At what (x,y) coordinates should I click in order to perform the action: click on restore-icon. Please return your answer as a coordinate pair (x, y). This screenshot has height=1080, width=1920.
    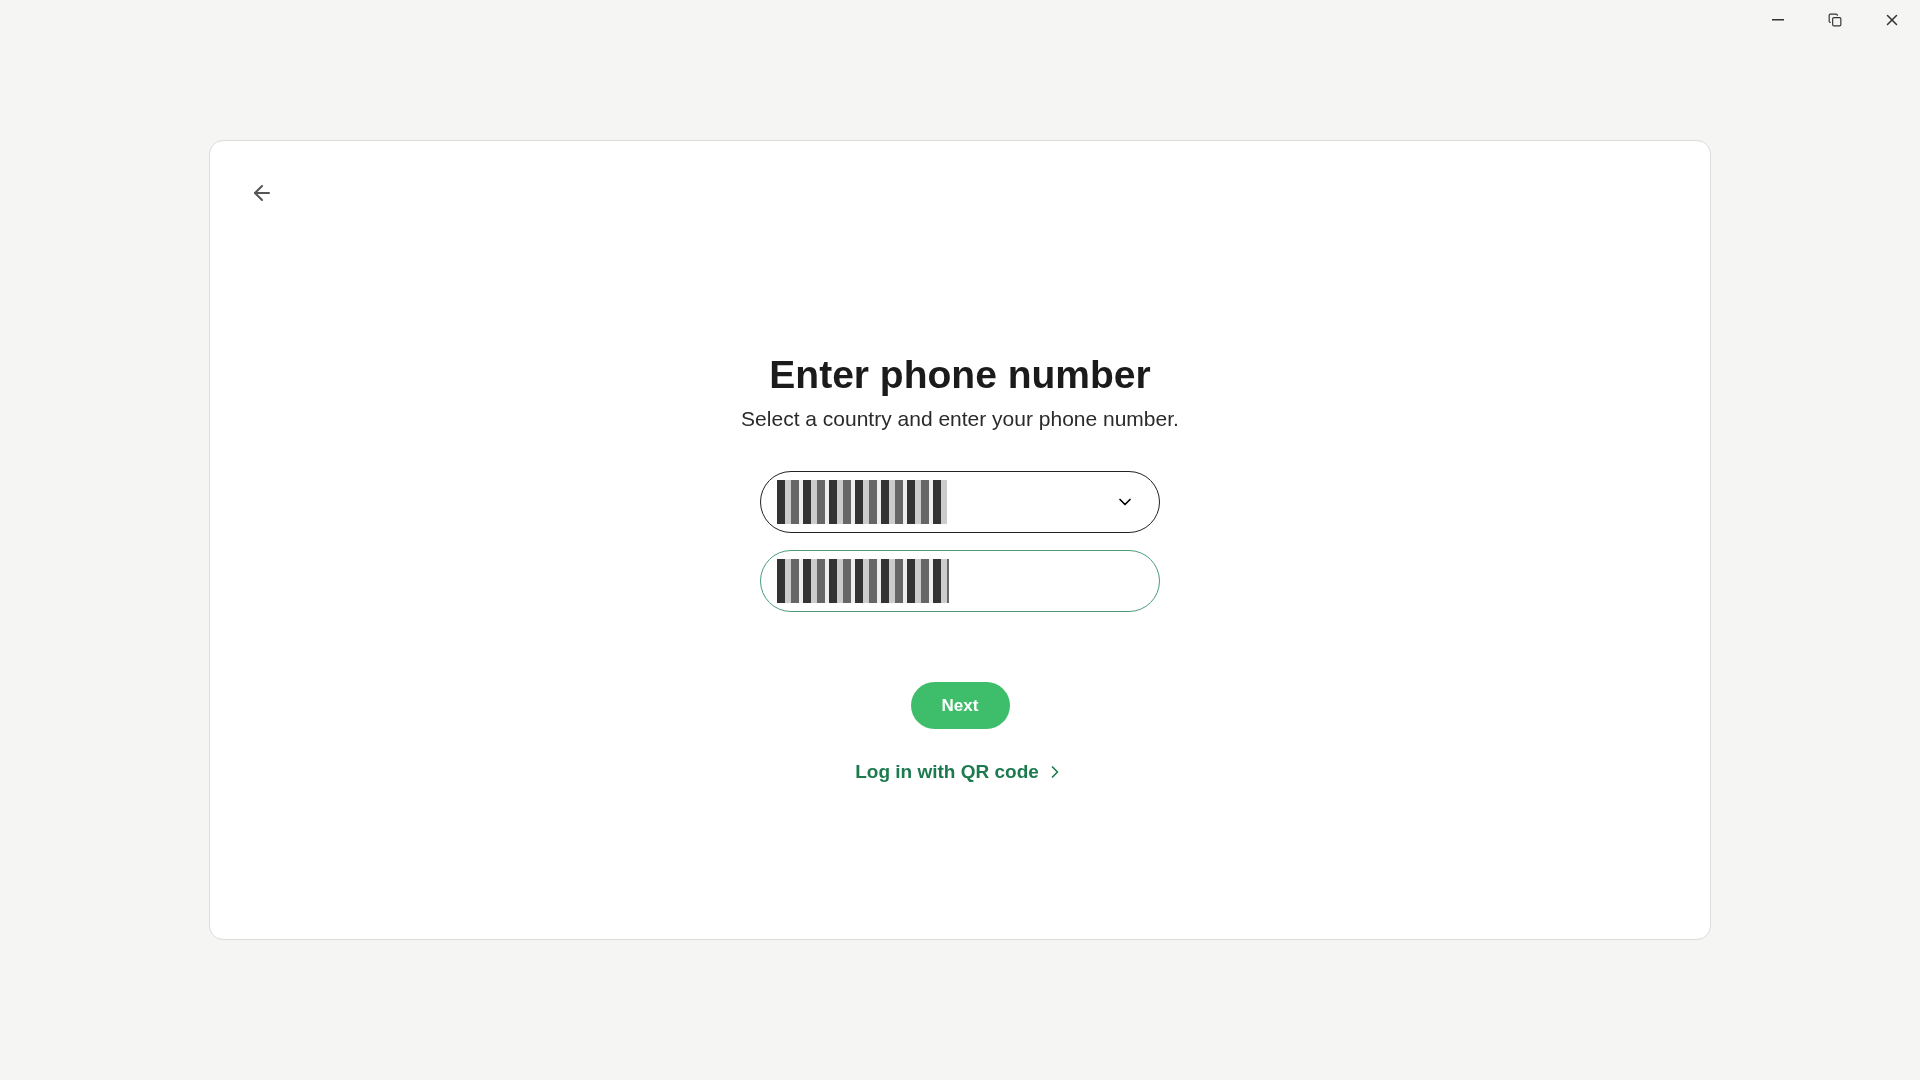
    Looking at the image, I should click on (1834, 20).